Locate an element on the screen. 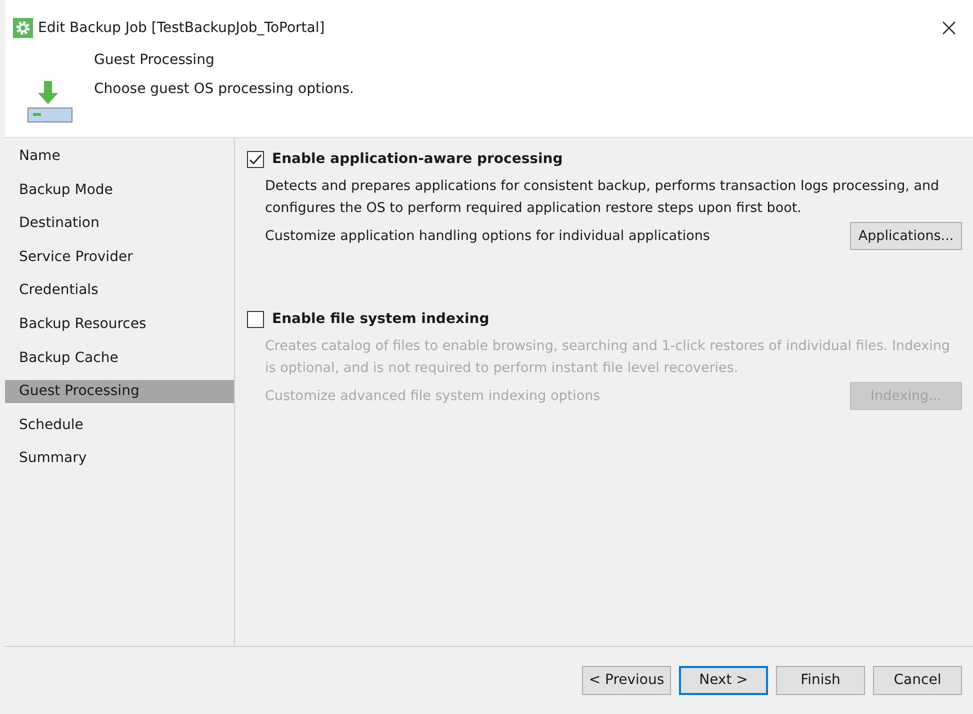 The height and width of the screenshot is (714, 973). wizard-step: Backup Cache is located at coordinates (119, 358).